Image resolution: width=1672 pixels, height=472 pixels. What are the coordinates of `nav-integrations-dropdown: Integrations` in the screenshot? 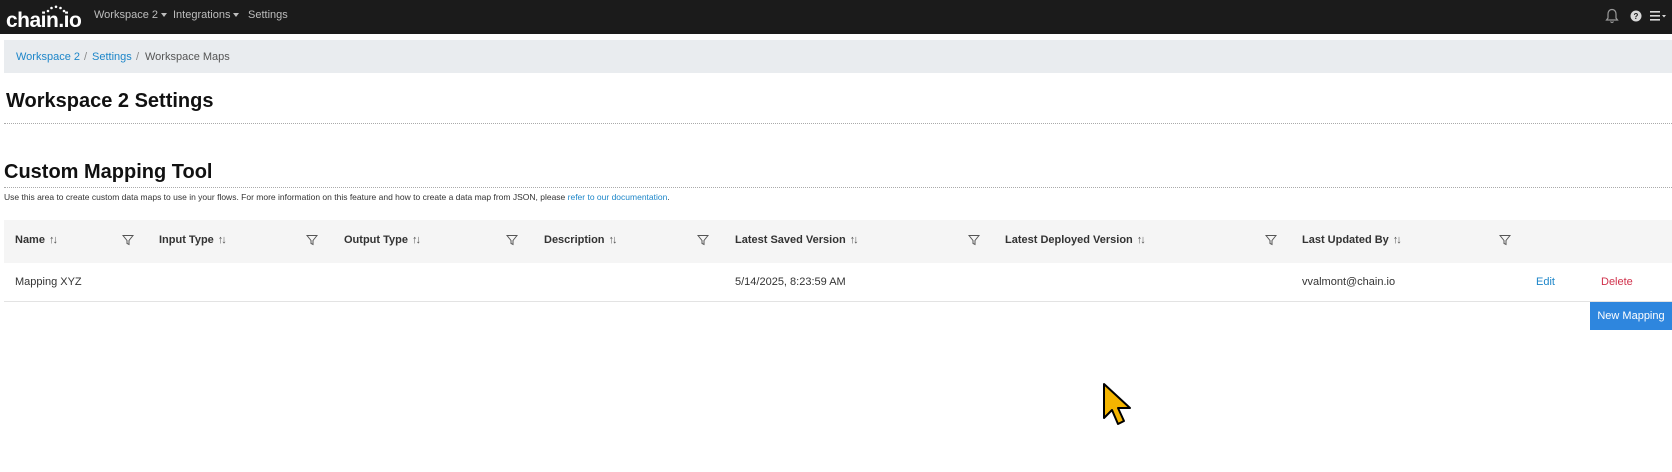 It's located at (206, 15).